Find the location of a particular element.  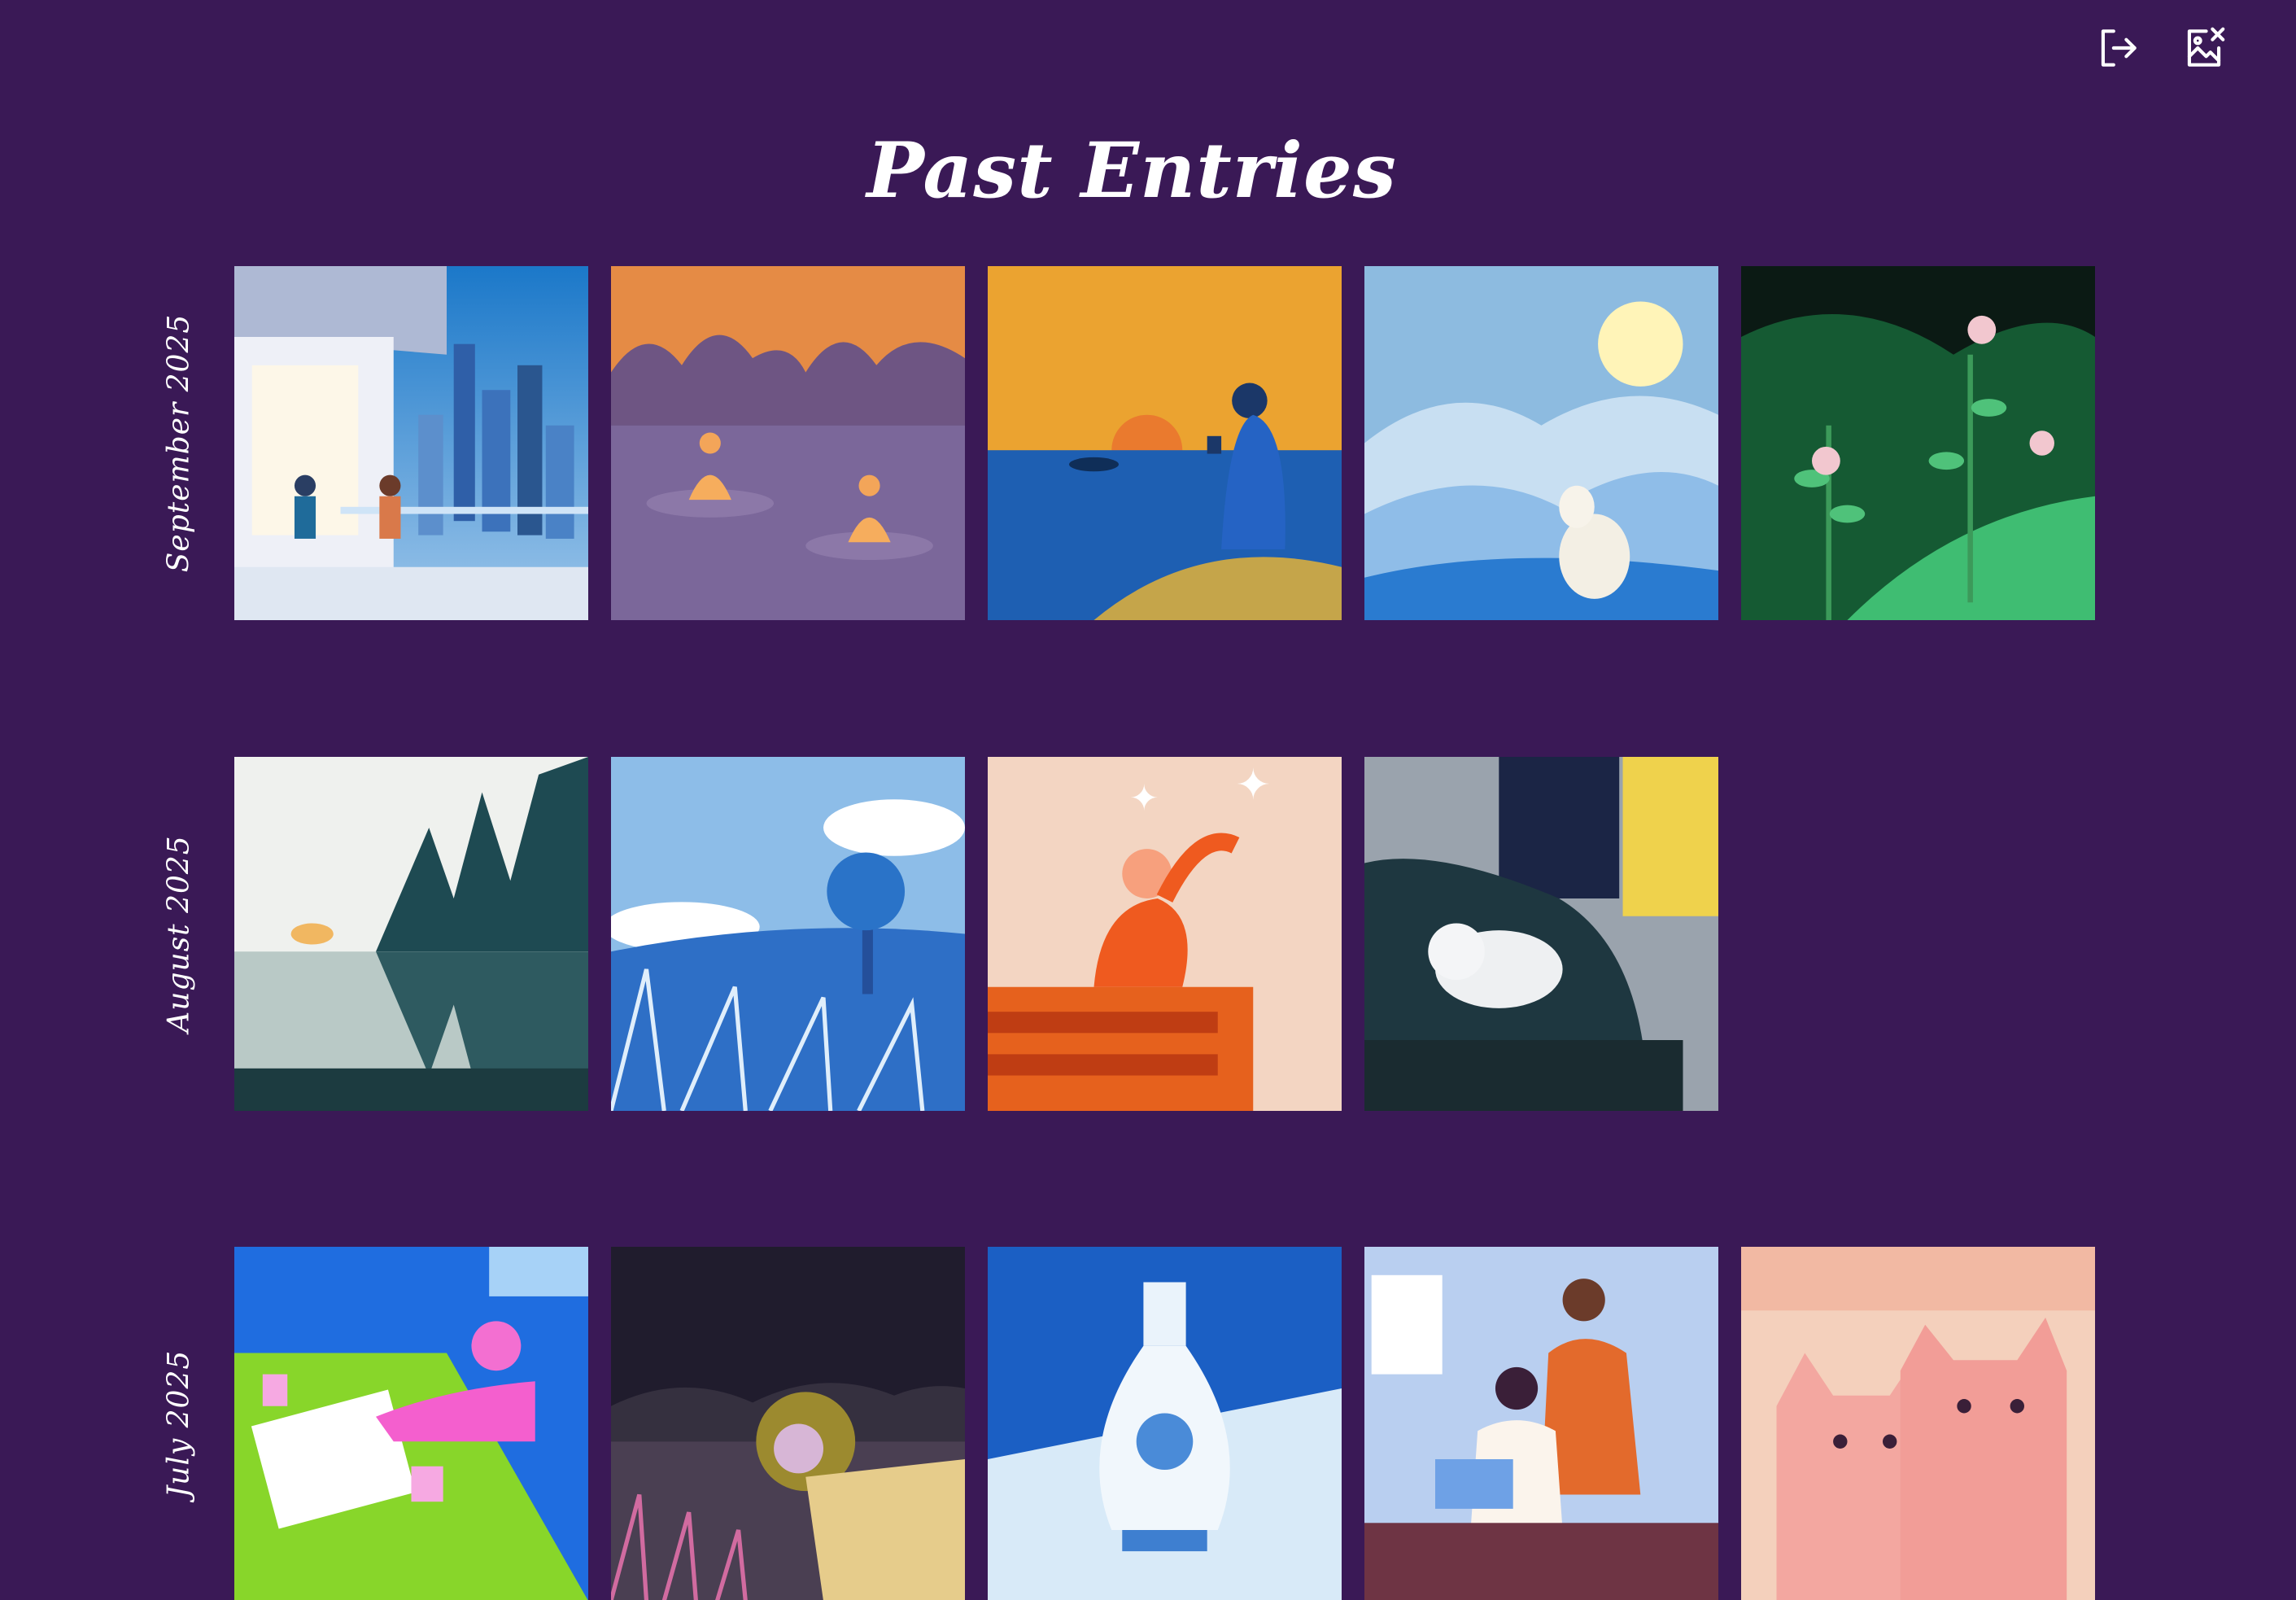

top-actions is located at coordinates (2161, 48).